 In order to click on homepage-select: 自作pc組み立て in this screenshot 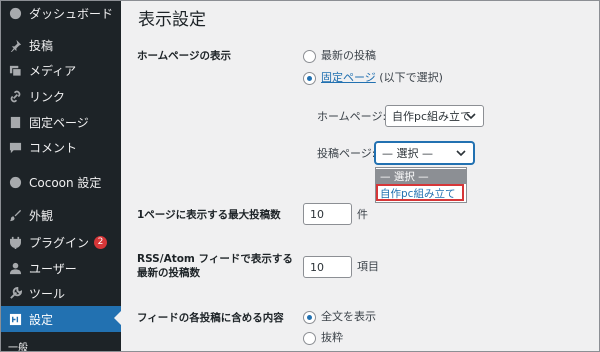, I will do `click(434, 116)`.